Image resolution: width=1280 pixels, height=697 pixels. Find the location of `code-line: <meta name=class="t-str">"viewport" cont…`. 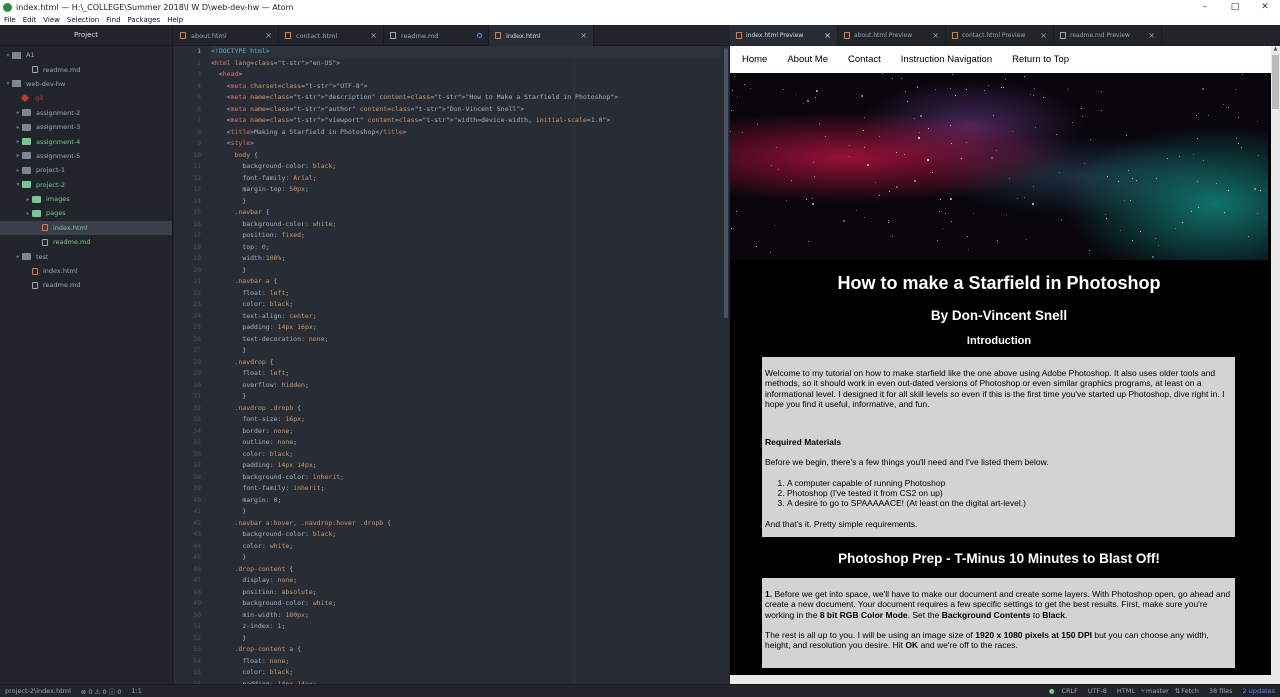

code-line: <meta name=class="t-str">"viewport" cont… is located at coordinates (466, 121).